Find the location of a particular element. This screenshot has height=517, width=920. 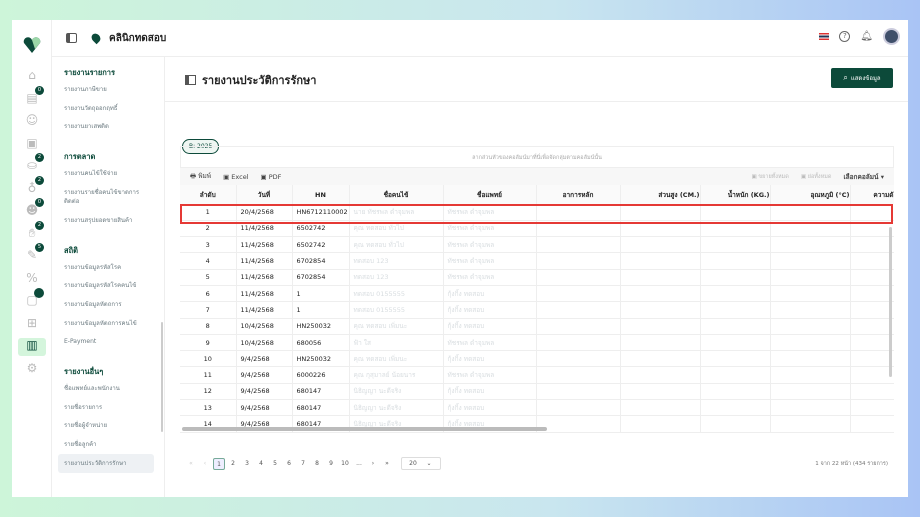

excel-button: ▣ Excel is located at coordinates (235, 177).